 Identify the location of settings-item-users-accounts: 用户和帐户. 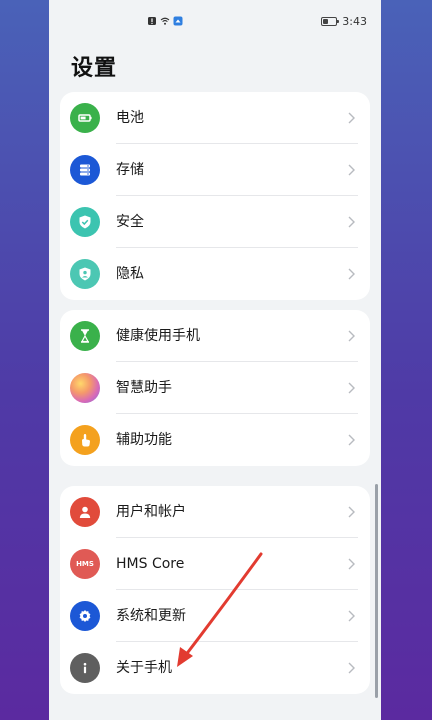
(215, 512).